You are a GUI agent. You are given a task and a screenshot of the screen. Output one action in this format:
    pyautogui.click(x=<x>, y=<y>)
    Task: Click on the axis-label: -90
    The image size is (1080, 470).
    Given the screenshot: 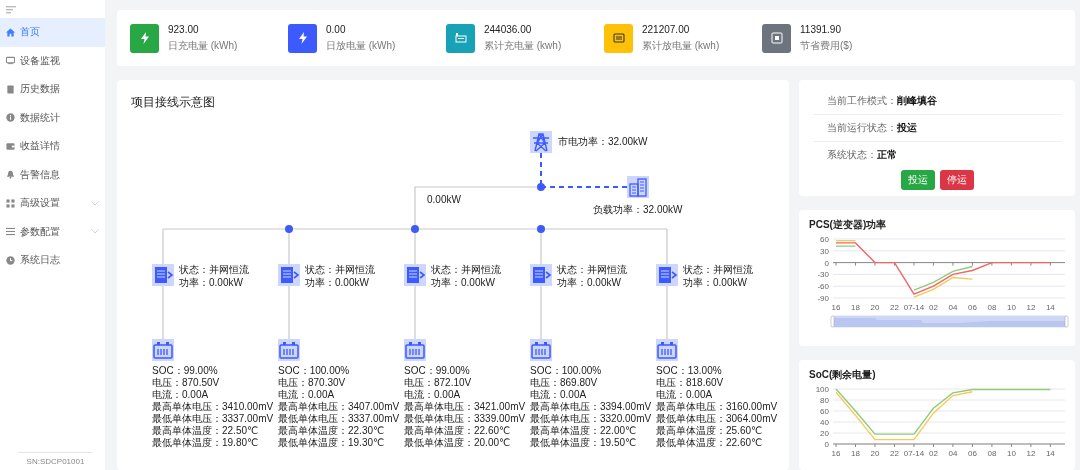 What is the action you would take?
    pyautogui.click(x=823, y=298)
    